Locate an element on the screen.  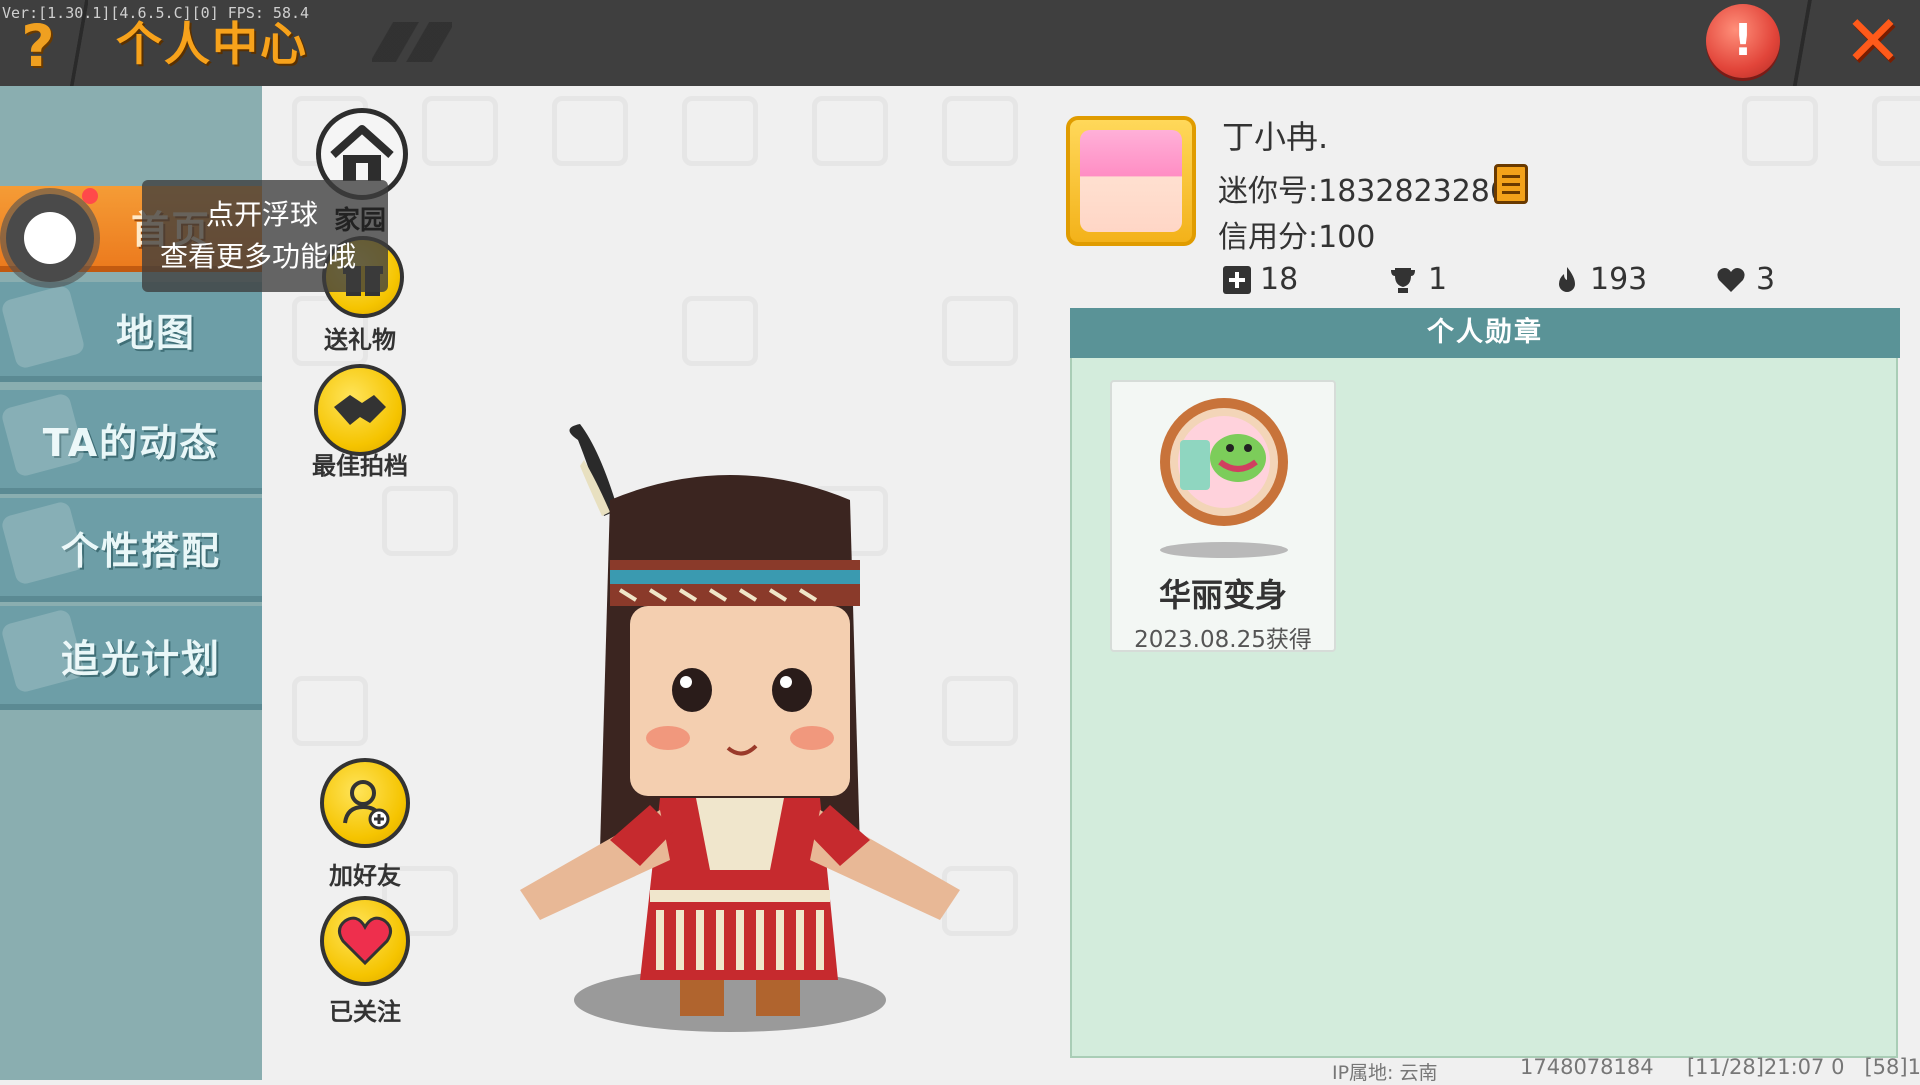
handshake-icon is located at coordinates (360, 410).